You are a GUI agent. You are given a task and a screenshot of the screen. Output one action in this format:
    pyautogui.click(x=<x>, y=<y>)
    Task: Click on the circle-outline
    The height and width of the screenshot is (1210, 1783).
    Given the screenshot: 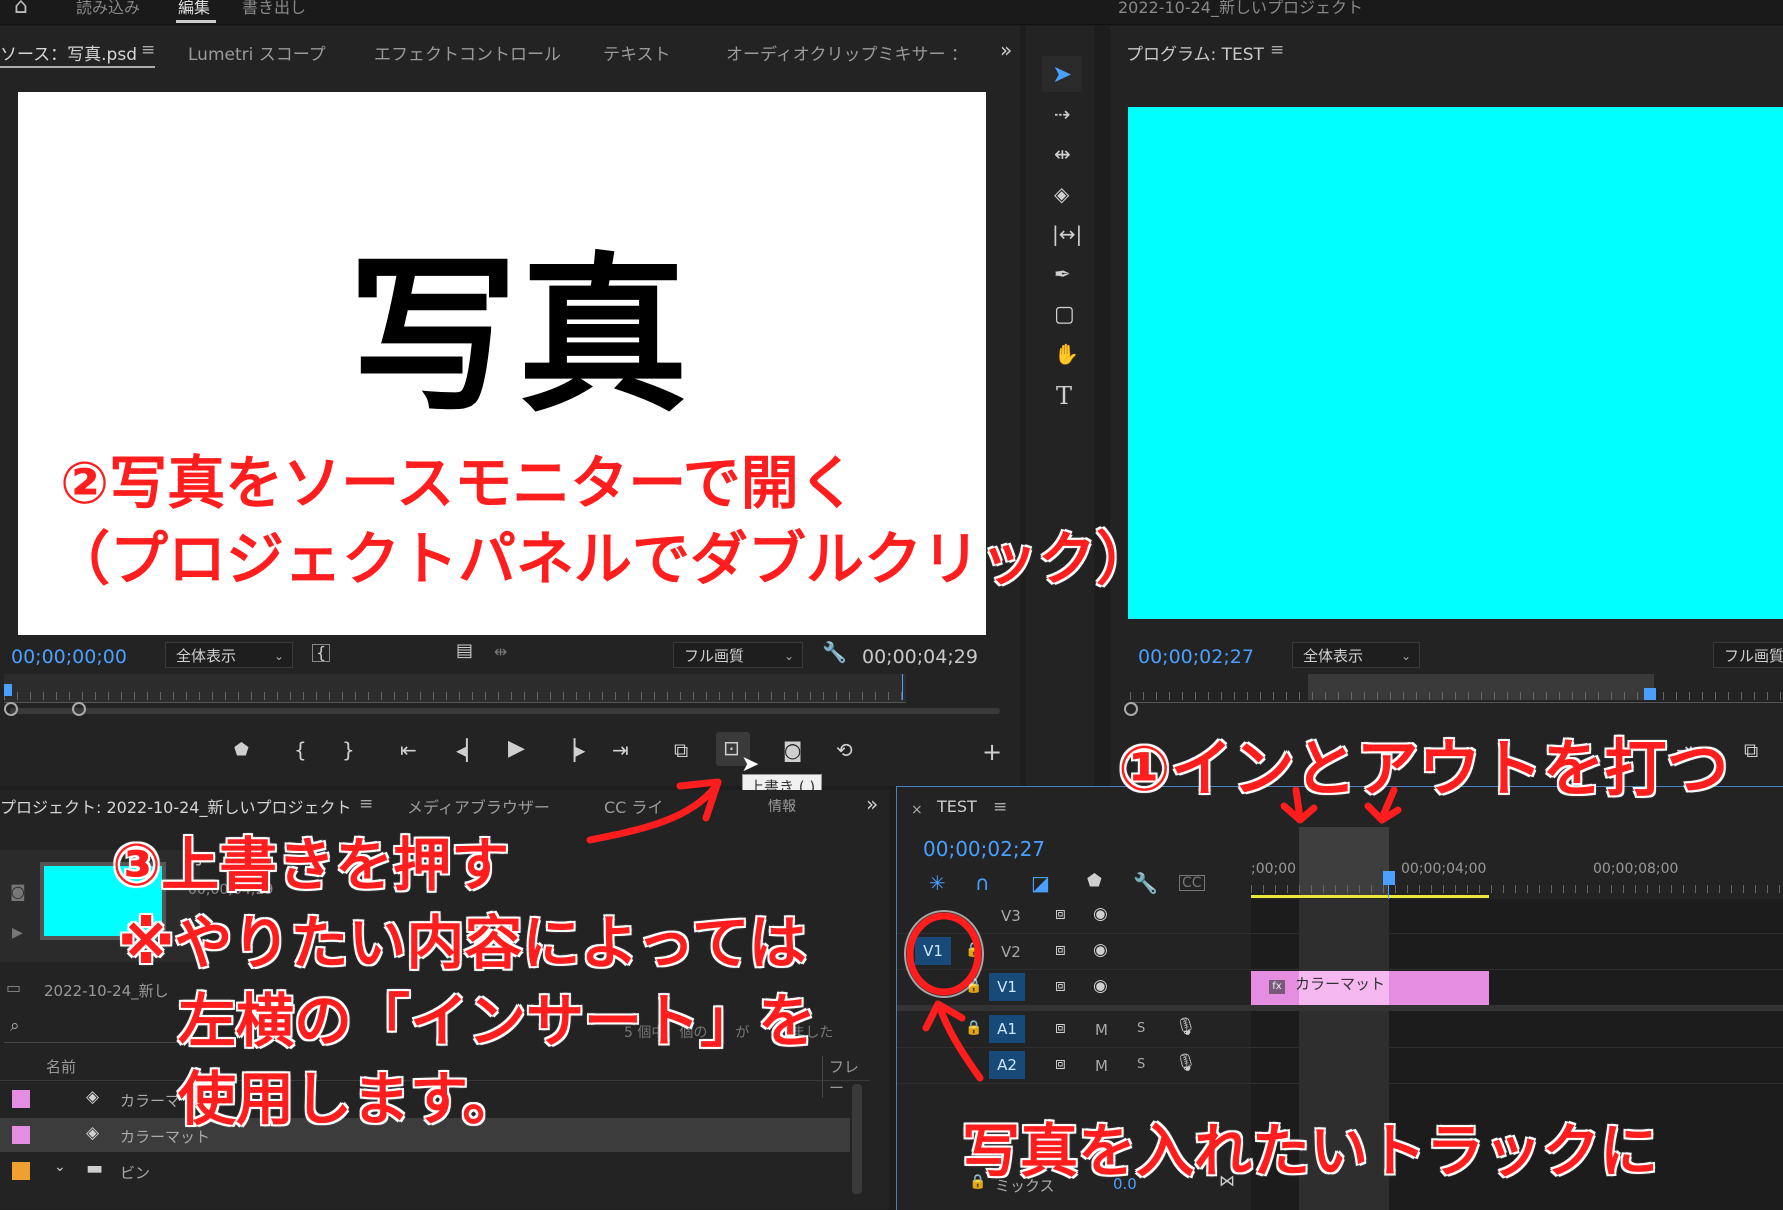 What is the action you would take?
    pyautogui.click(x=944, y=954)
    